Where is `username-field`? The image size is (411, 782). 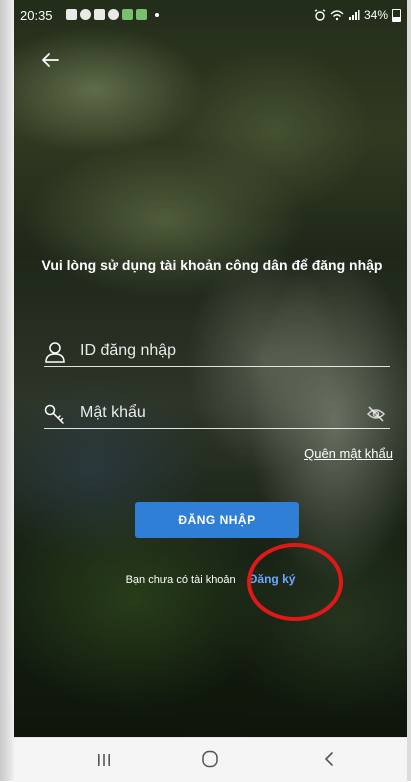
username-field is located at coordinates (217, 351).